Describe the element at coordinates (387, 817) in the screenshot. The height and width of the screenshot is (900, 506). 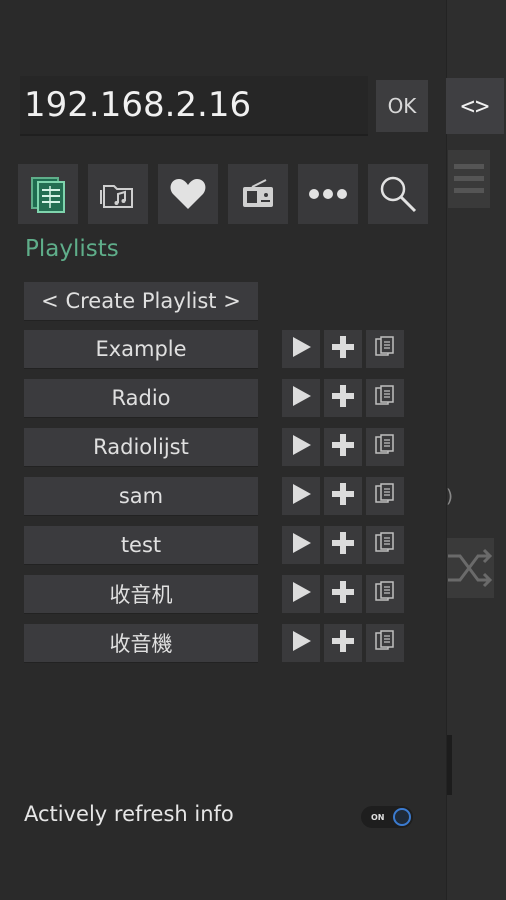
I see `refresh-info-toggle: ON` at that location.